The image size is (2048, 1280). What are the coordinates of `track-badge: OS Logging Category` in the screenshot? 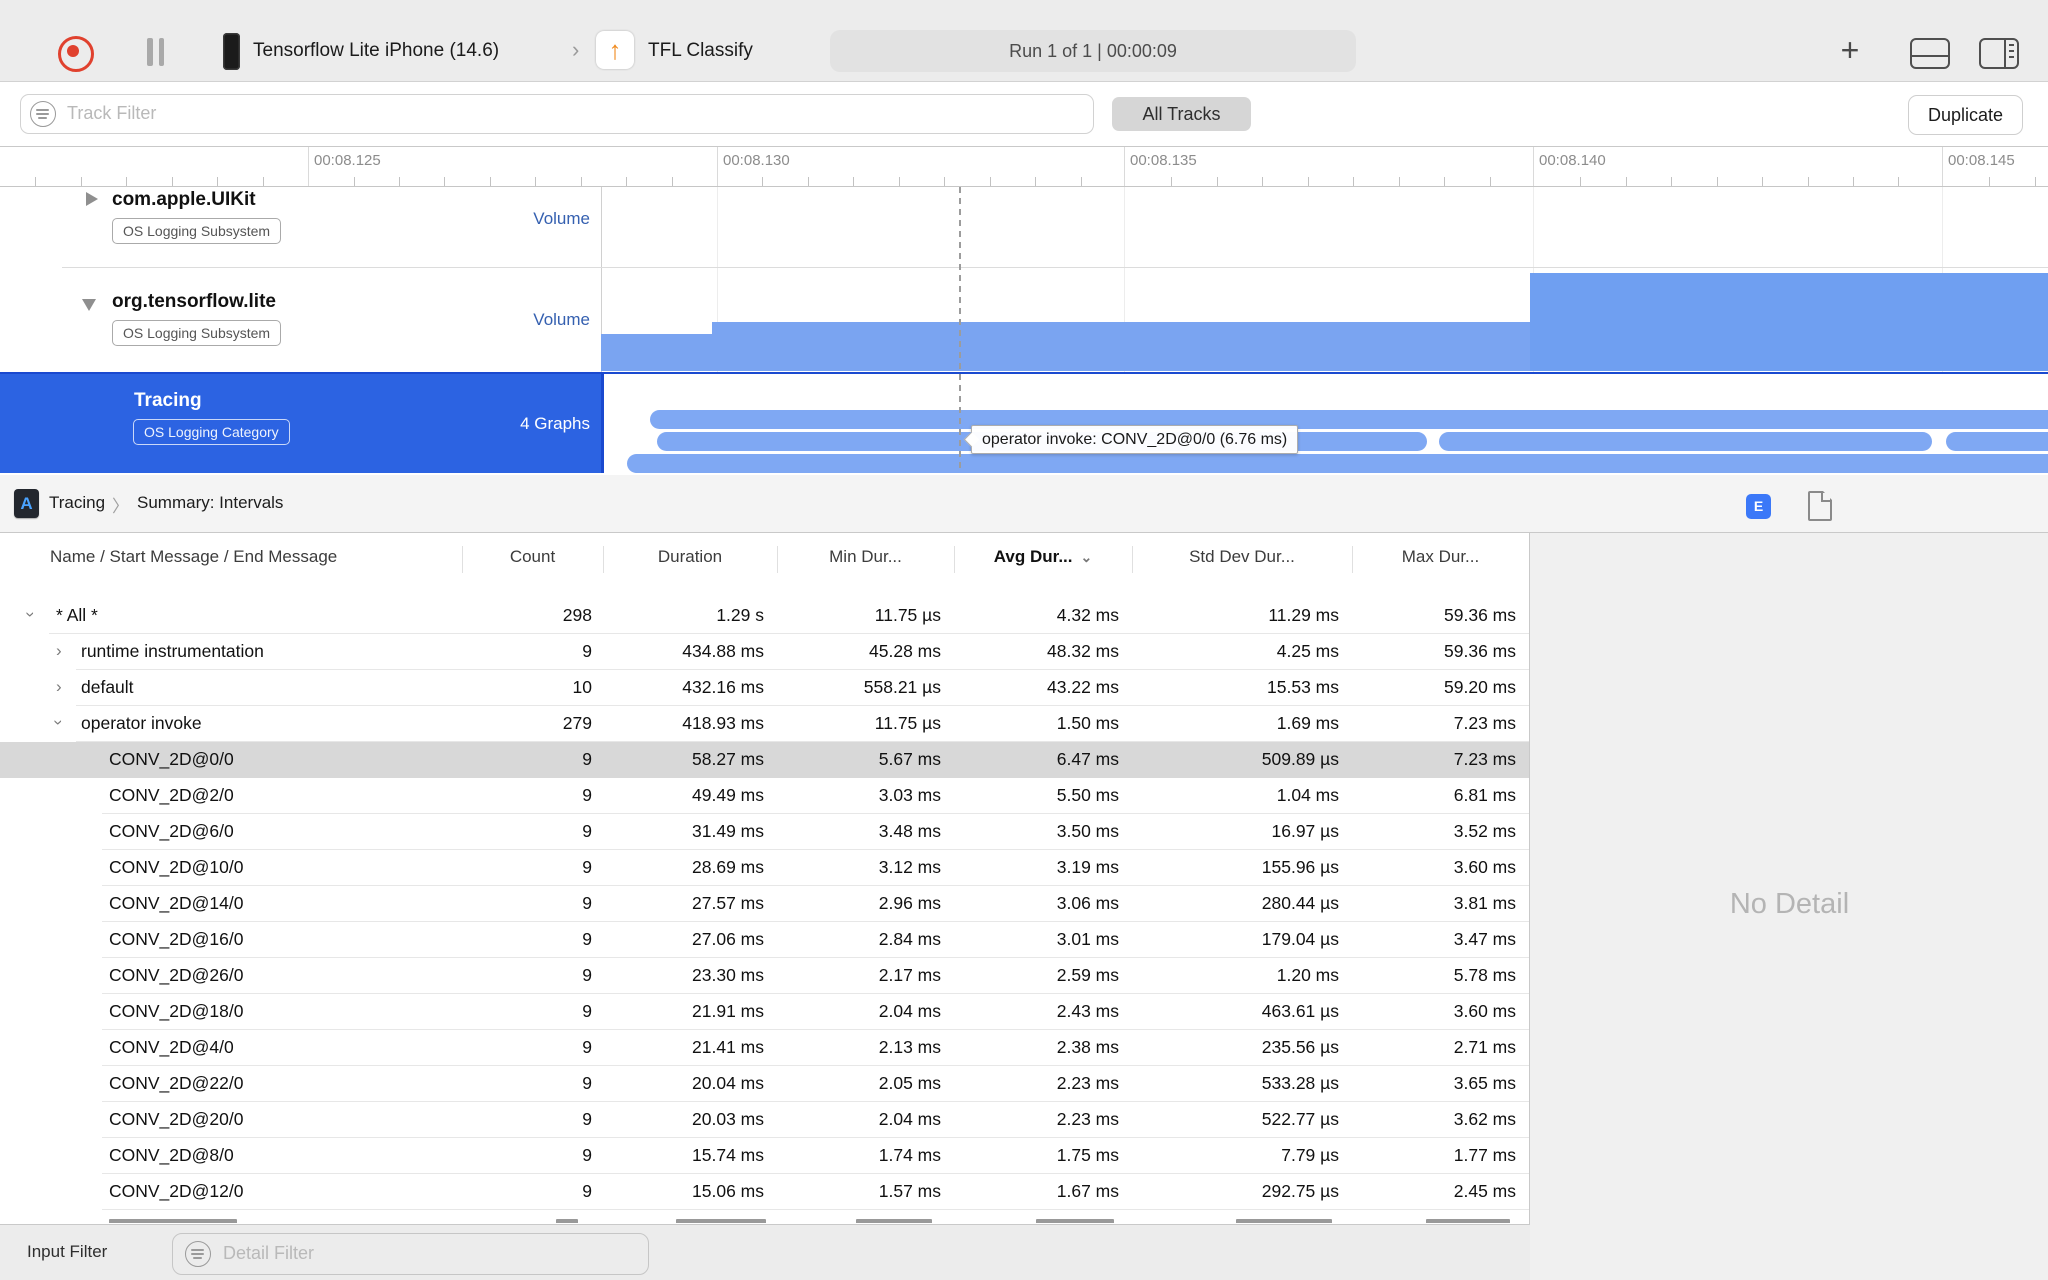 It's located at (211, 432).